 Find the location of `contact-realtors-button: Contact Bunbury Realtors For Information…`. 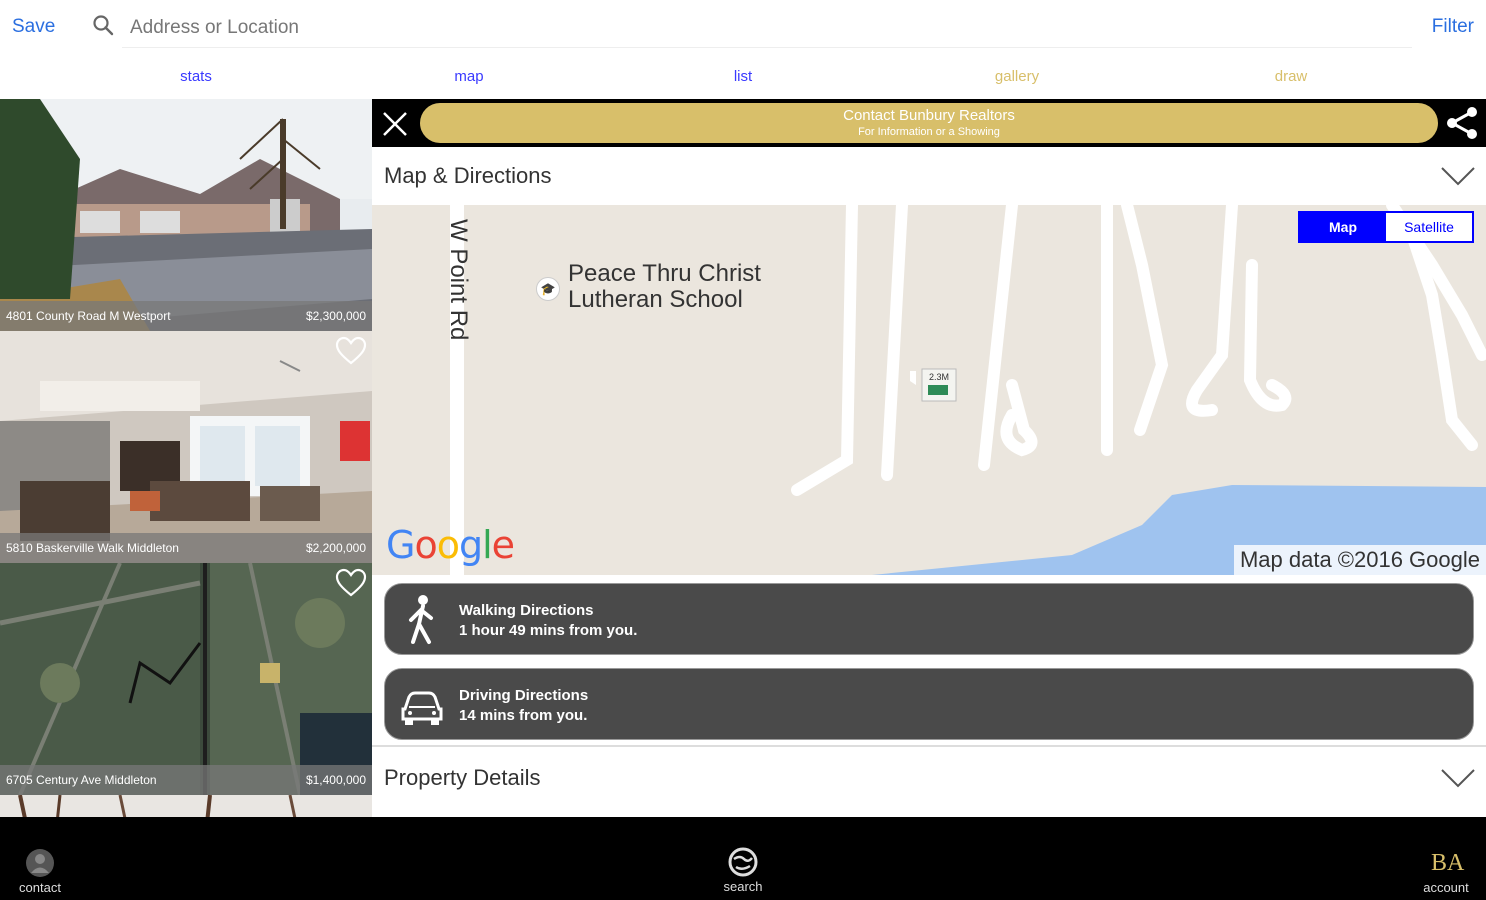

contact-realtors-button: Contact Bunbury Realtors For Information… is located at coordinates (929, 123).